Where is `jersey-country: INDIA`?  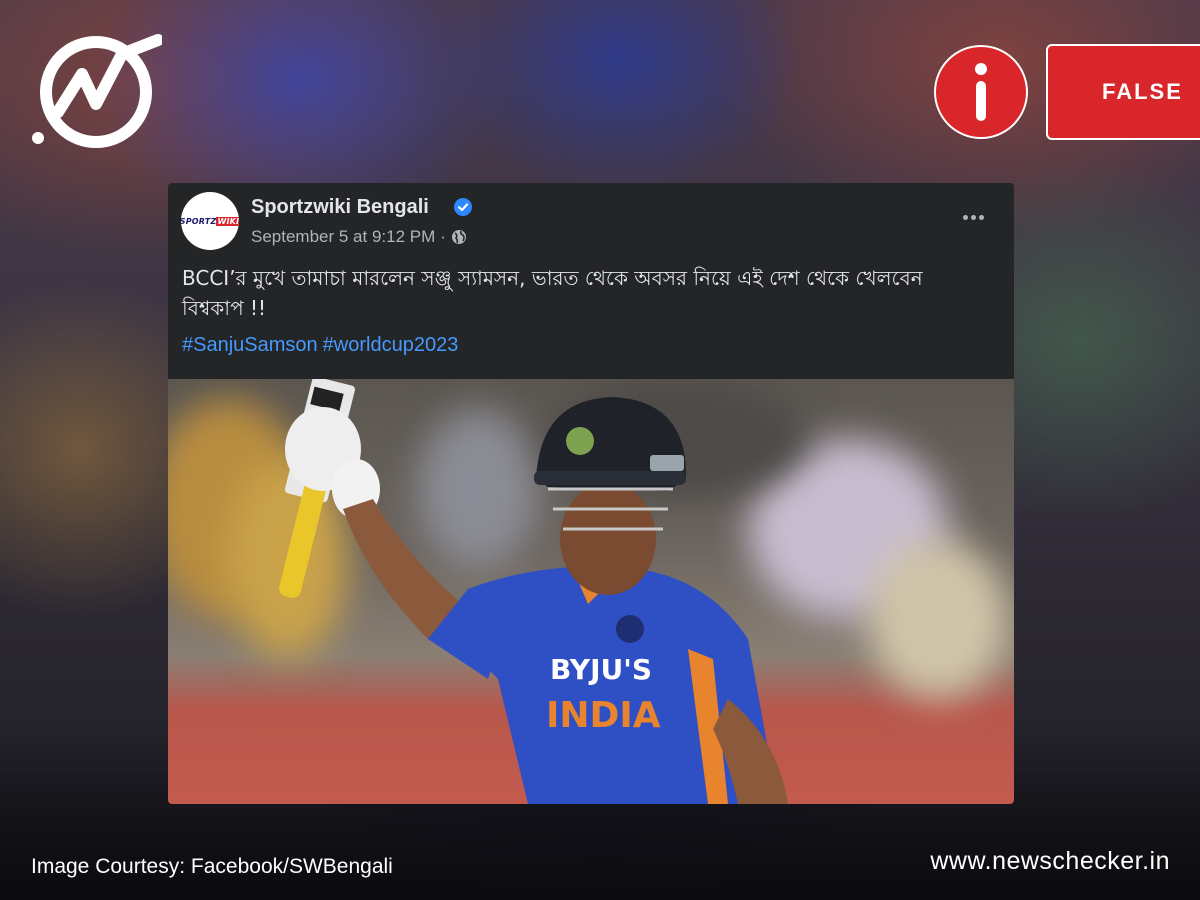
jersey-country: INDIA is located at coordinates (603, 715).